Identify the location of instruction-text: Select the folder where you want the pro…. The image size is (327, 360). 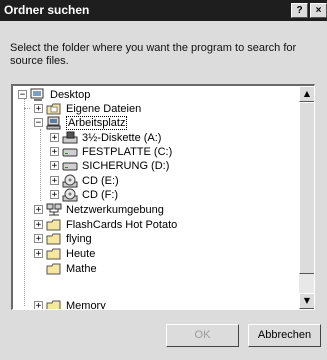
(153, 54).